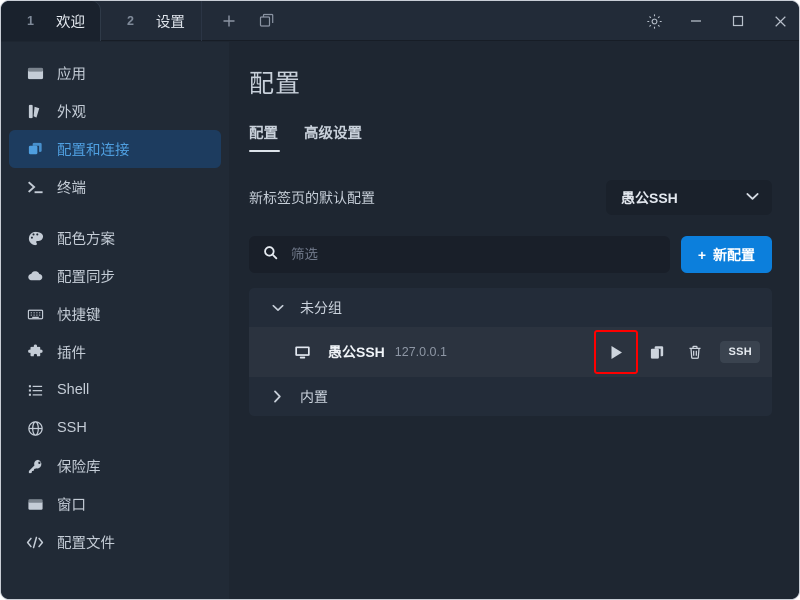  I want to click on default-profile-row: 新标签页的默认配置 愚公SSH, so click(510, 197).